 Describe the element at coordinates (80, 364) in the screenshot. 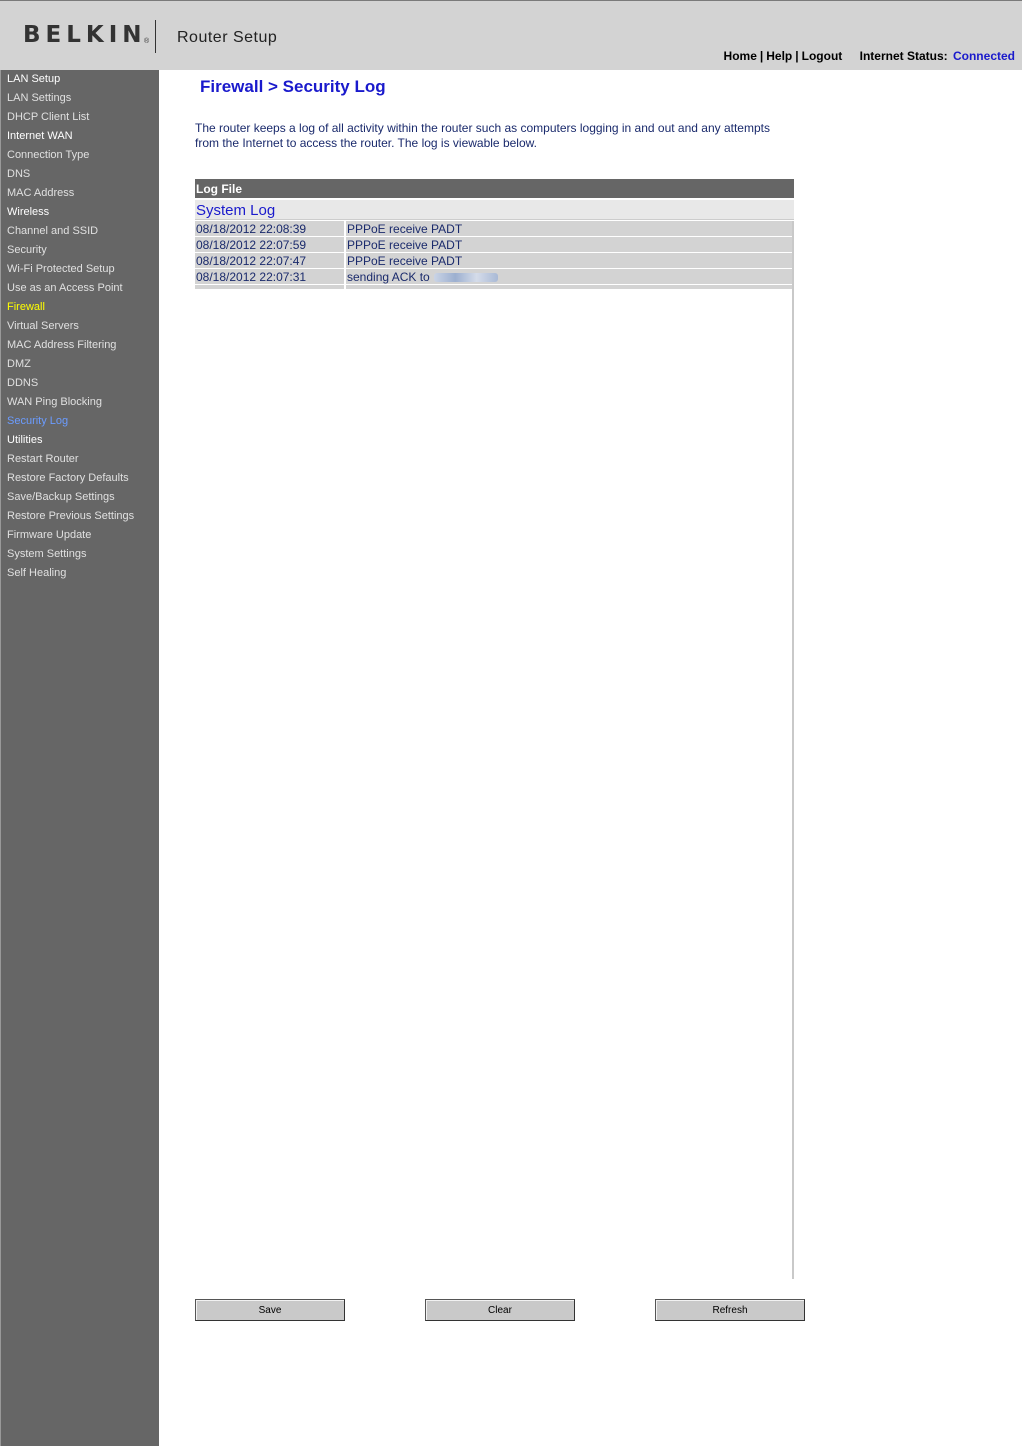

I see `sidebar-item-dmz: DMZ` at that location.